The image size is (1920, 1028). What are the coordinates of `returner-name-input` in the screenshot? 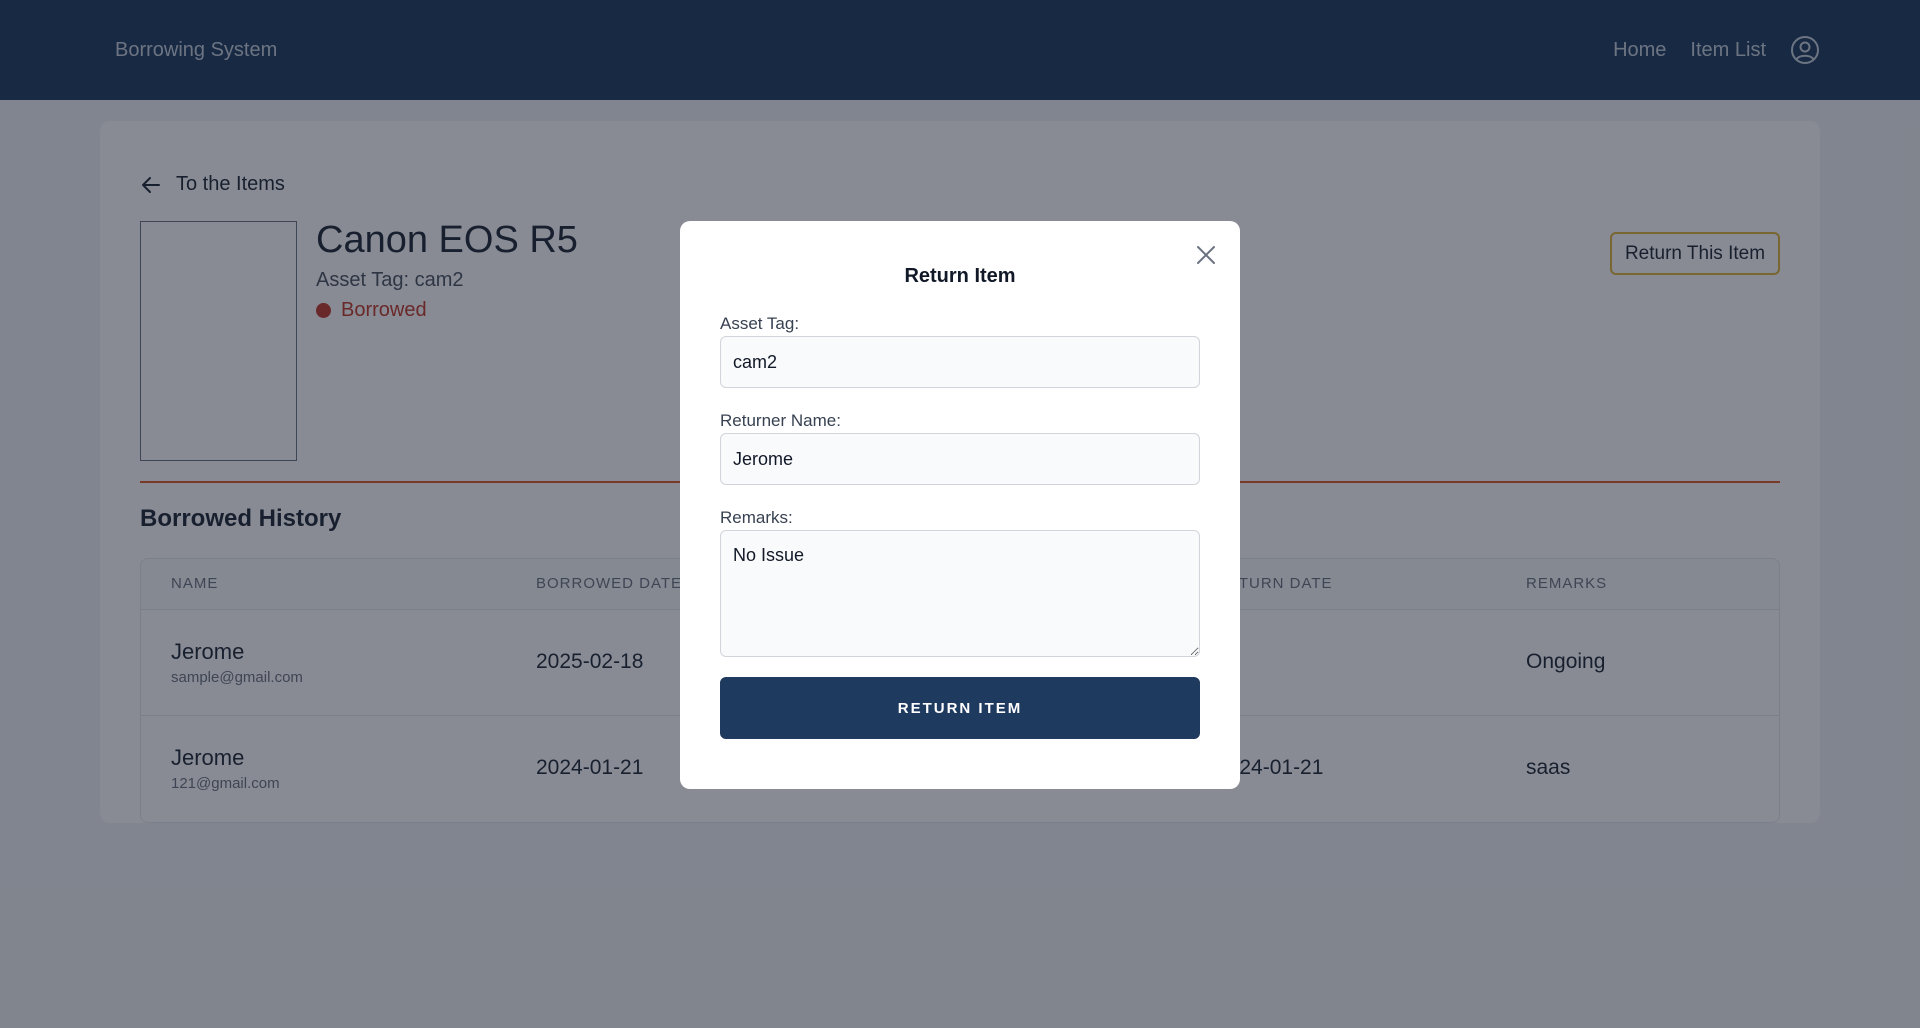 It's located at (960, 459).